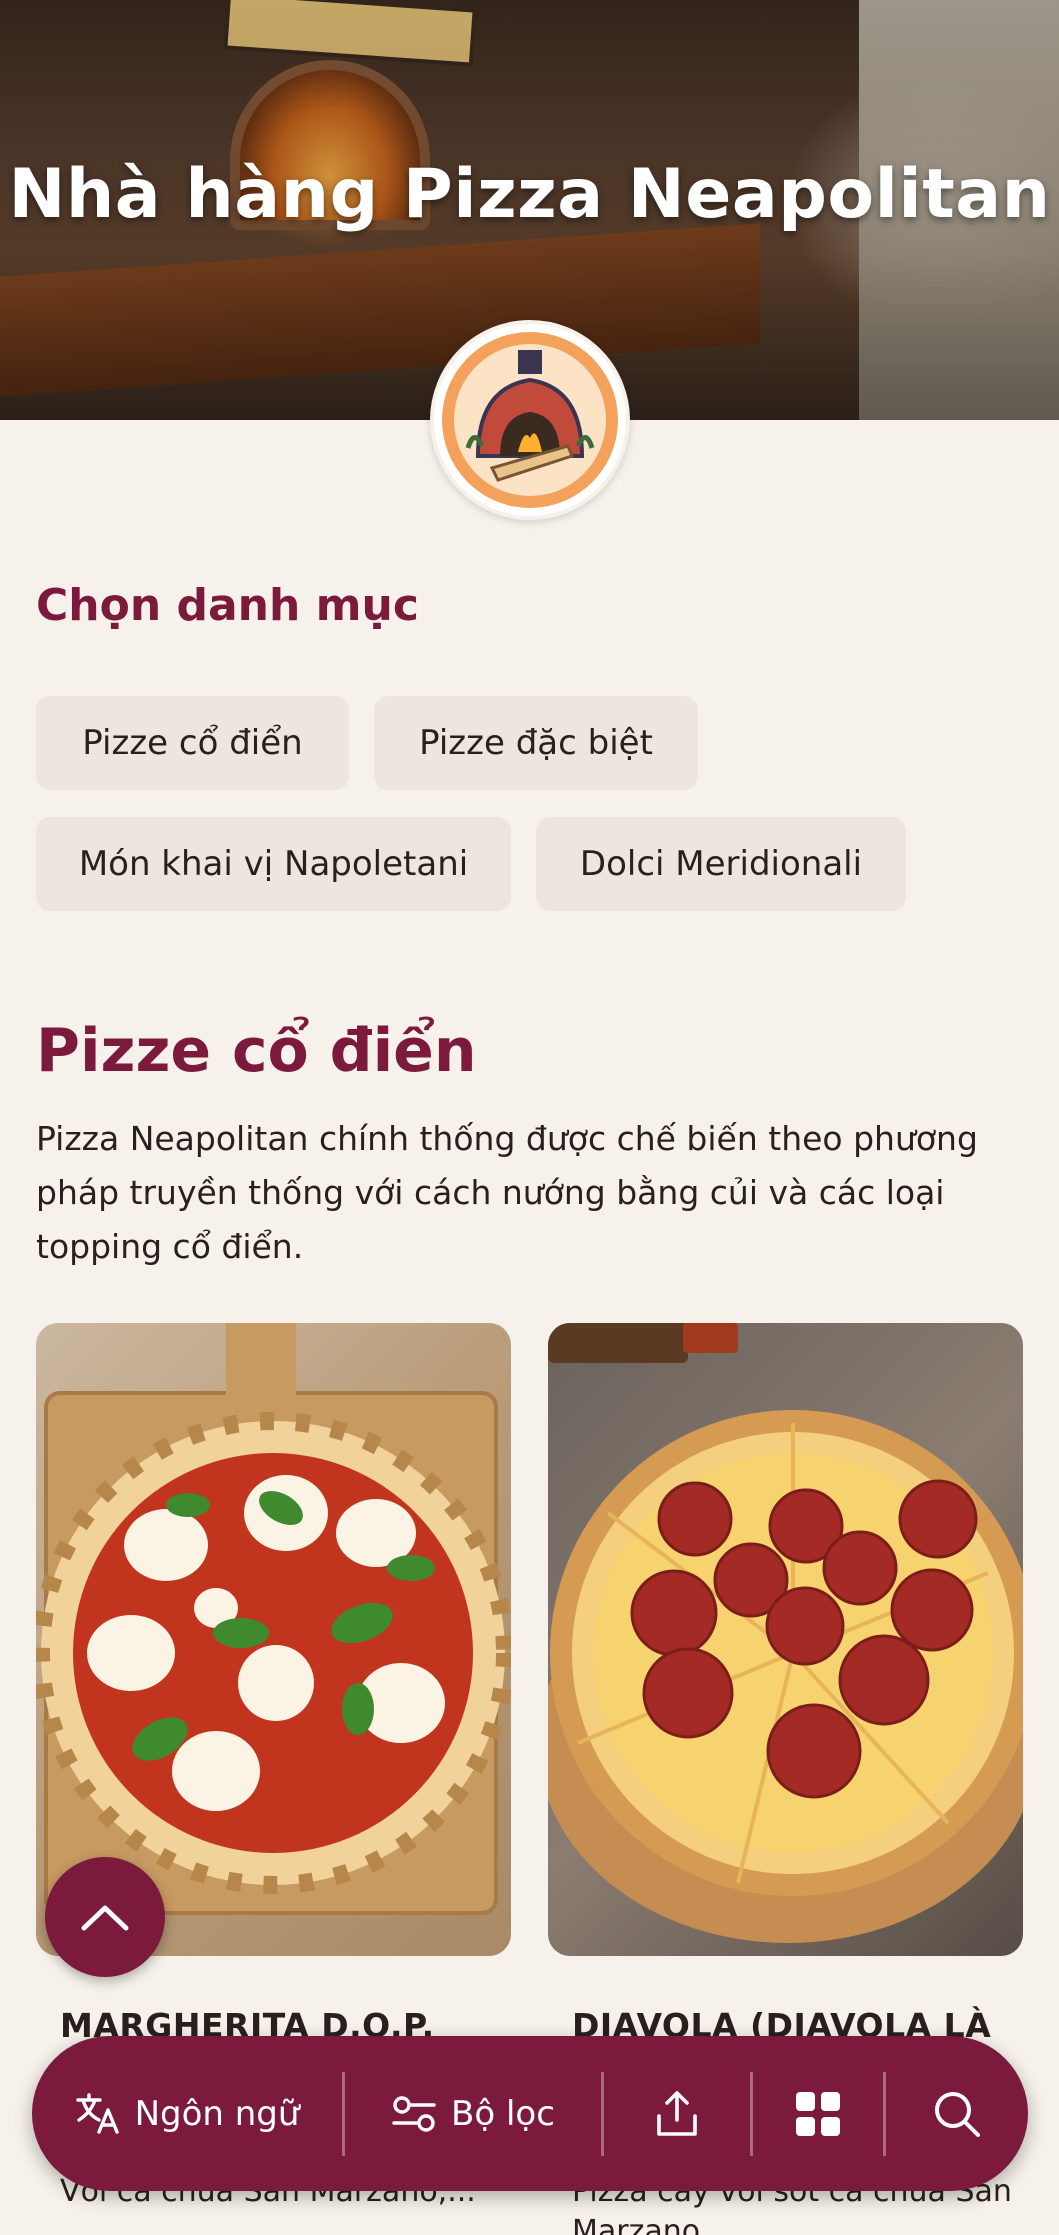  I want to click on filter-icon, so click(414, 2113).